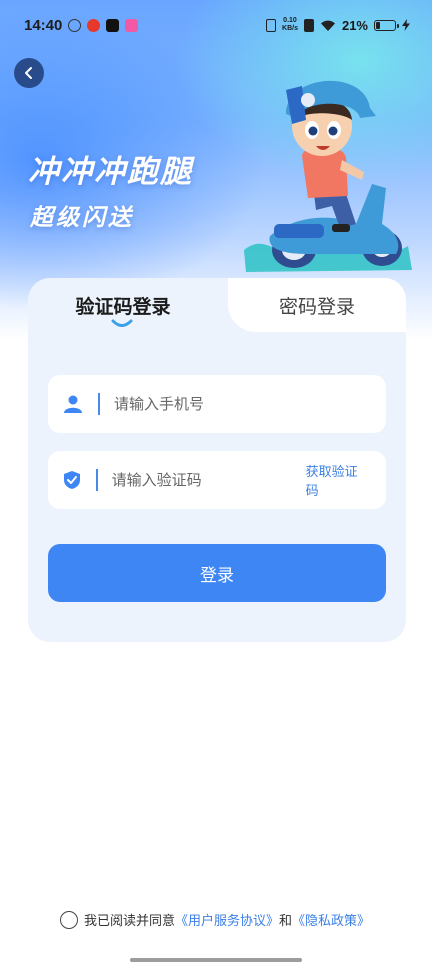 The image size is (432, 964). What do you see at coordinates (132, 25) in the screenshot?
I see `app-badge-icon` at bounding box center [132, 25].